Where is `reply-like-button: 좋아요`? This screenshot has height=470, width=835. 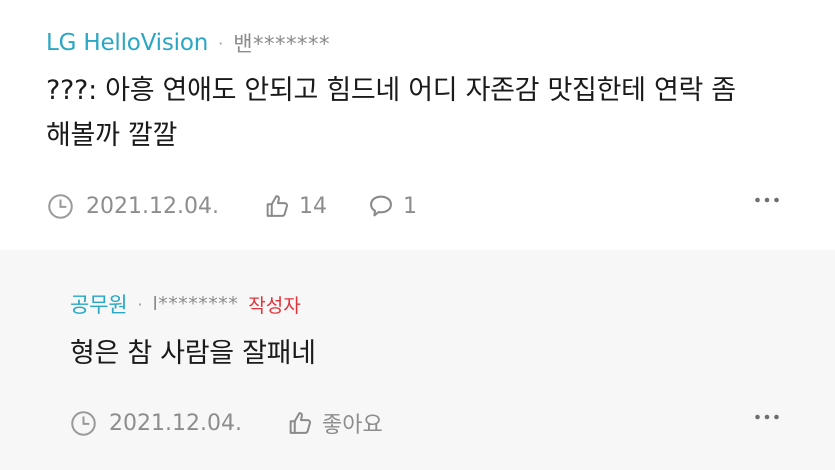
reply-like-button: 좋아요 is located at coordinates (334, 423).